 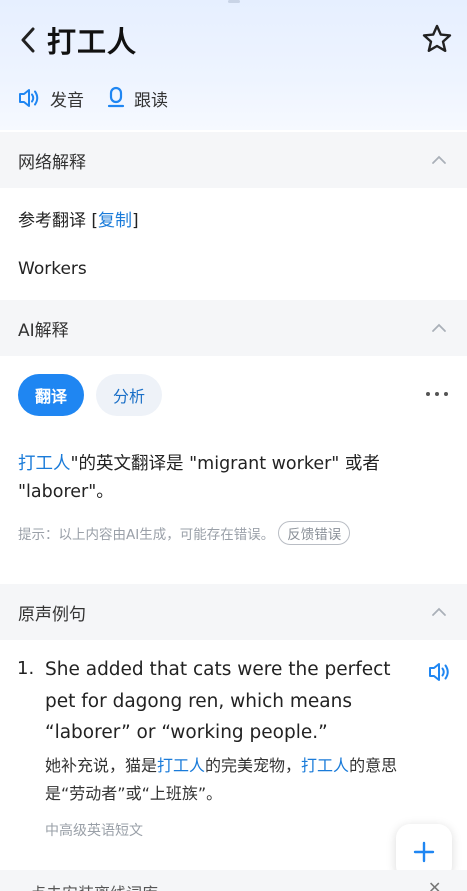 What do you see at coordinates (235, 780) in the screenshot?
I see `example-chinese: 她补充说，猫是打工人的完美宠物，打工人的意思是“劳动者”或“上班族”。` at bounding box center [235, 780].